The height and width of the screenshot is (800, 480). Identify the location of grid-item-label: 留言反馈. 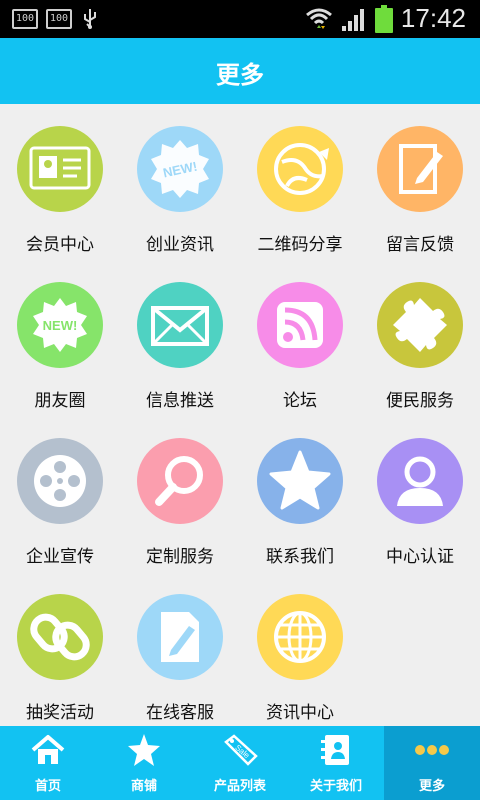
(420, 245).